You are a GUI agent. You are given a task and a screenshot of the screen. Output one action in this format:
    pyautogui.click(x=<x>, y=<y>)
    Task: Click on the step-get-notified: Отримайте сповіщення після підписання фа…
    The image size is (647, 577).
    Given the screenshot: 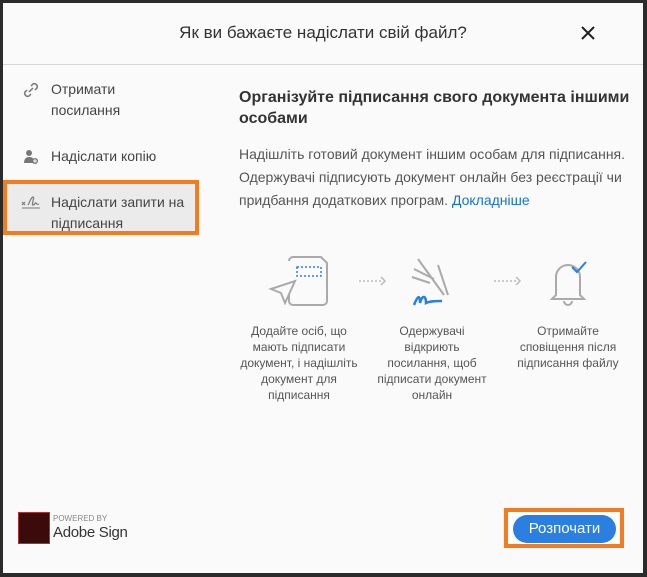 What is the action you would take?
    pyautogui.click(x=568, y=312)
    